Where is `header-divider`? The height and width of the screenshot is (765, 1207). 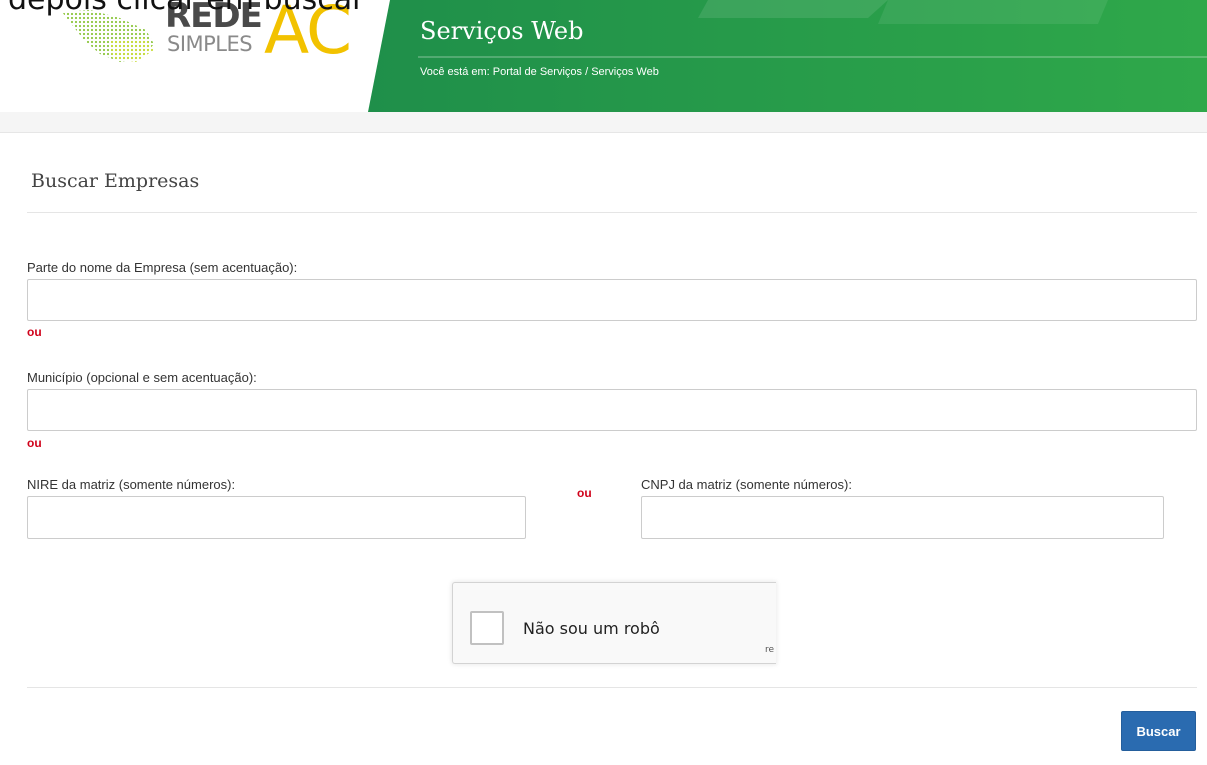
header-divider is located at coordinates (603, 122).